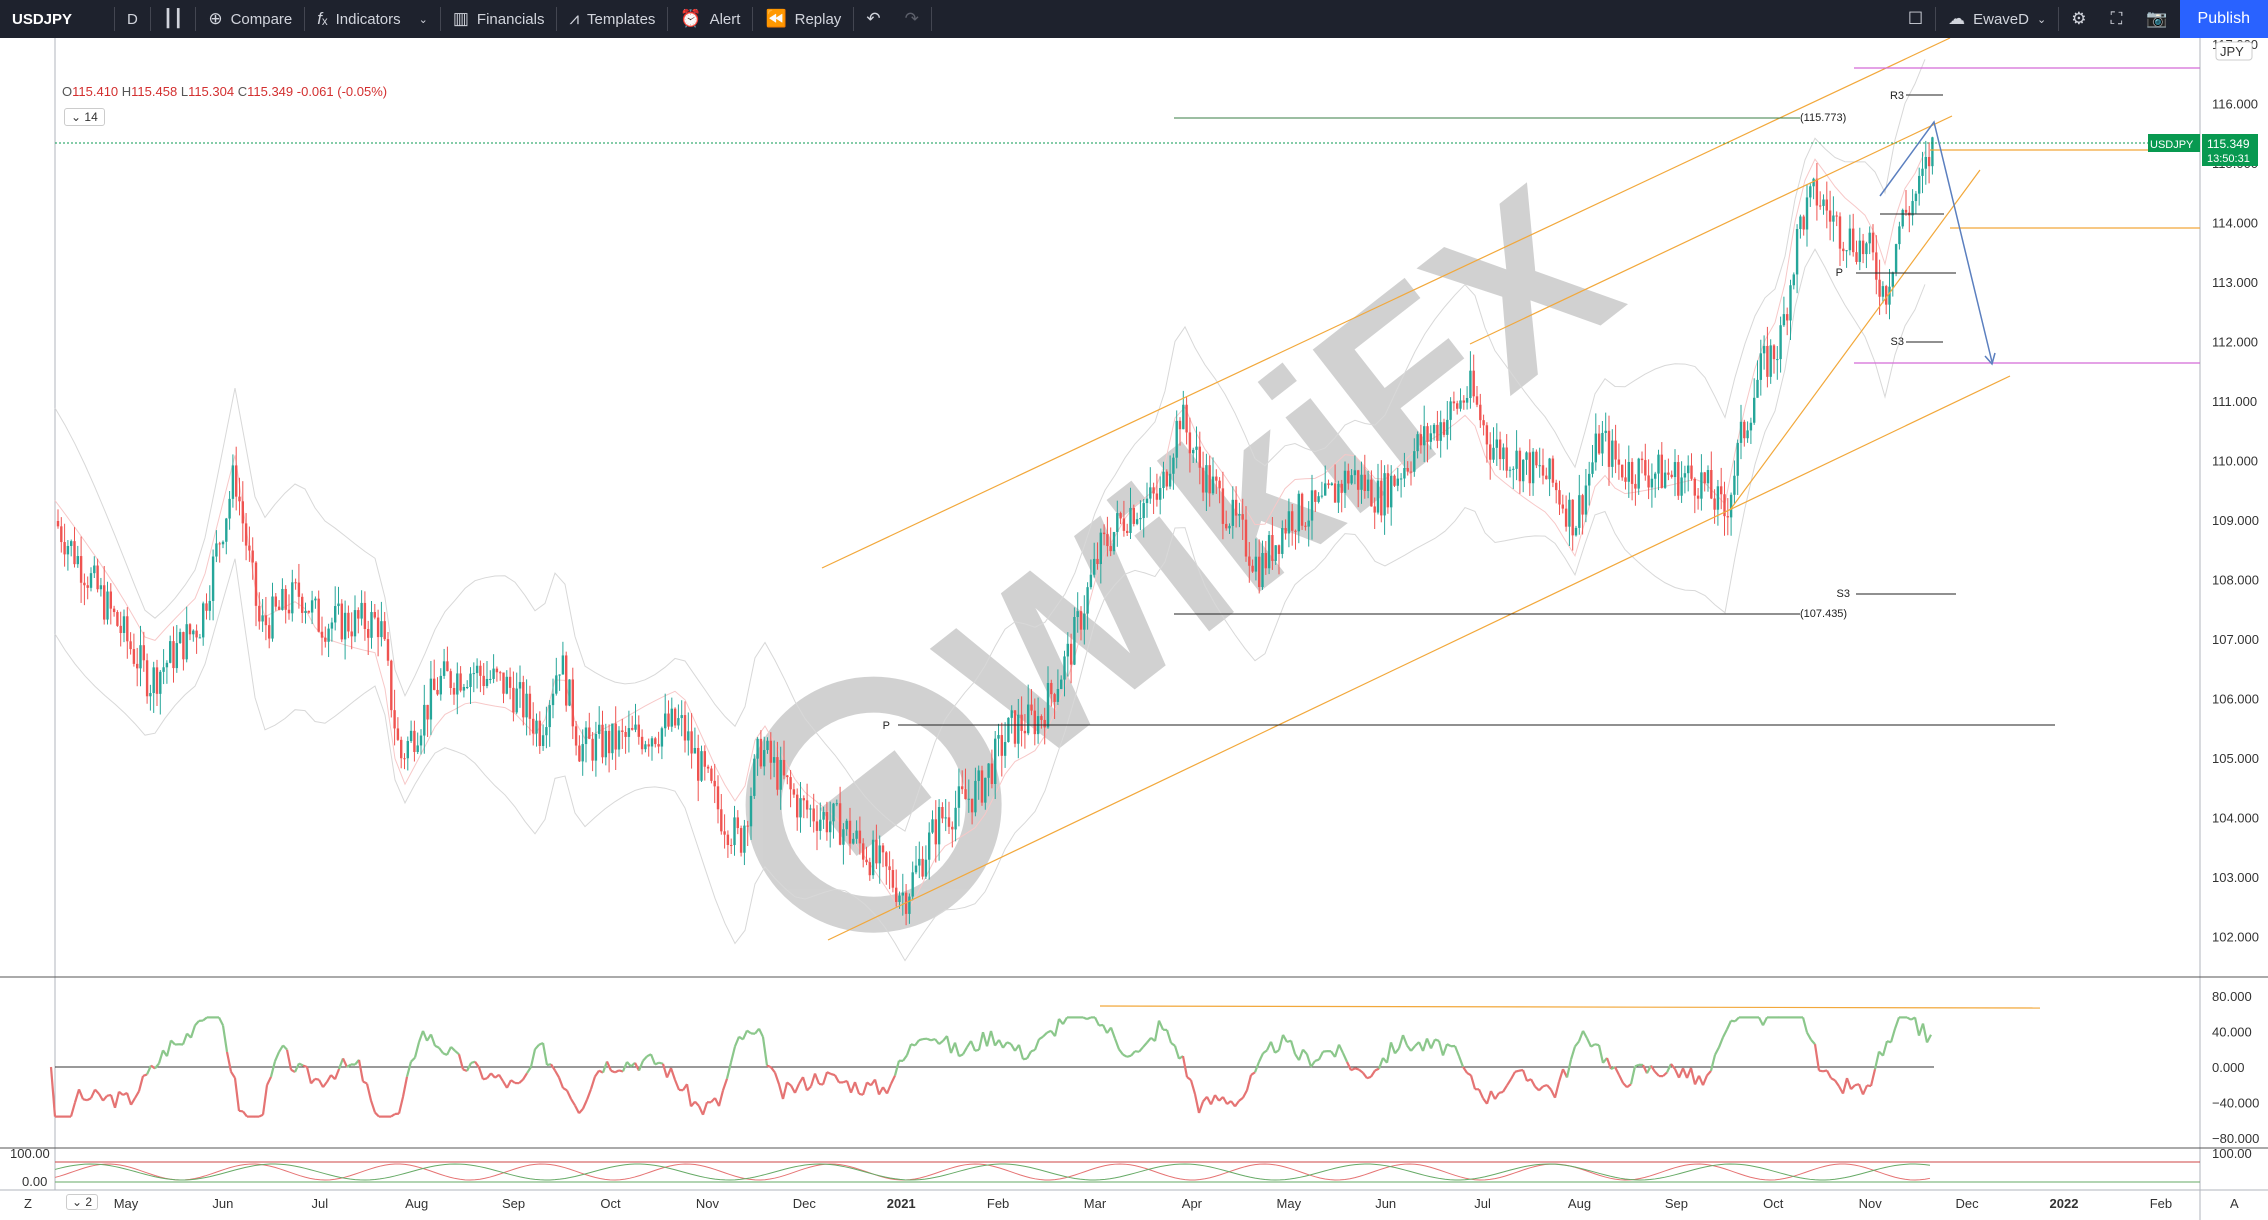  I want to click on symbol-tag-label: USDJPY, so click(2172, 145).